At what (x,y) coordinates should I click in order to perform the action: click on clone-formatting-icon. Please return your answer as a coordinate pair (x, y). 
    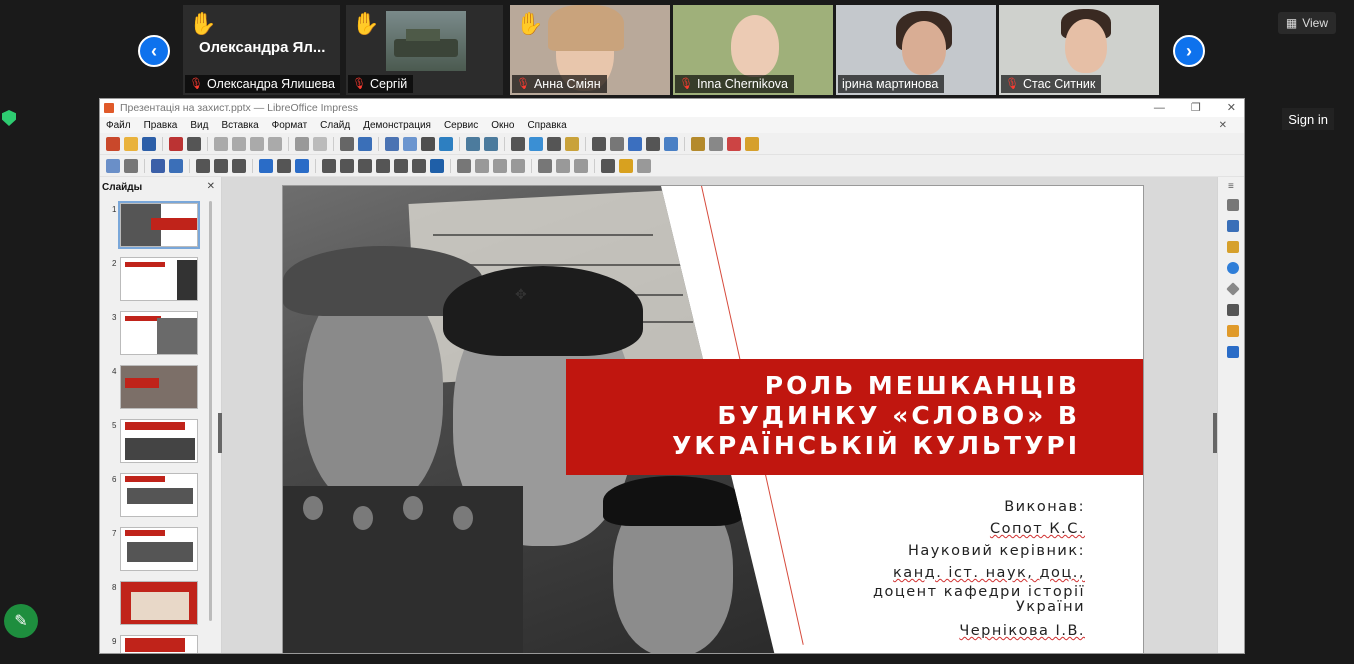
    Looking at the image, I should click on (275, 143).